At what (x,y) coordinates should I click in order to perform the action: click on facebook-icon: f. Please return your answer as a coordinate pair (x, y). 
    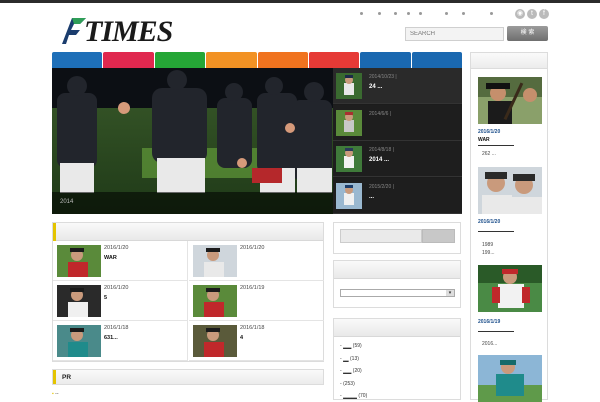
    Looking at the image, I should click on (544, 14).